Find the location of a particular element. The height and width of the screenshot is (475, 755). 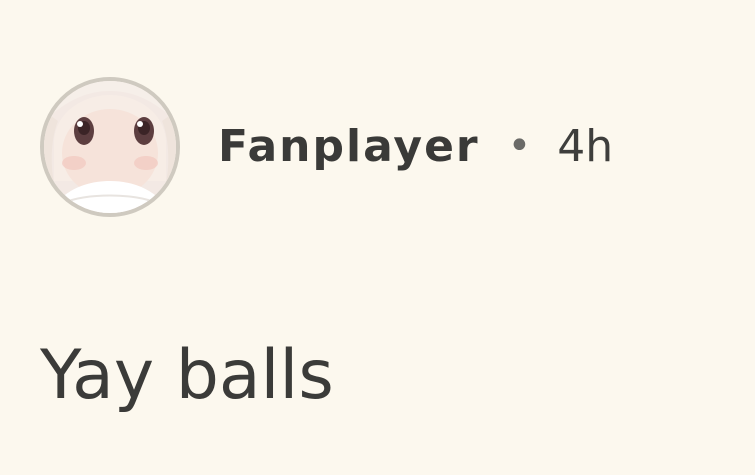

avatar is located at coordinates (110, 147).